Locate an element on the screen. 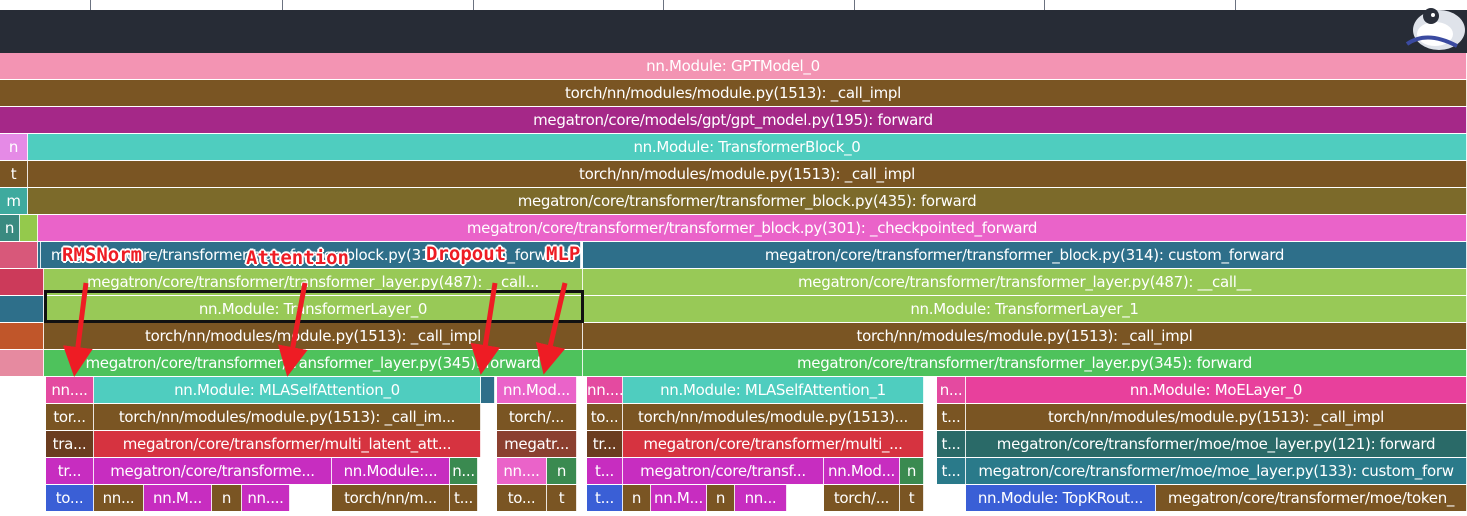 The image size is (1467, 516). flame-frame: nn.Module: TransformerLayer_1 is located at coordinates (1025, 309).